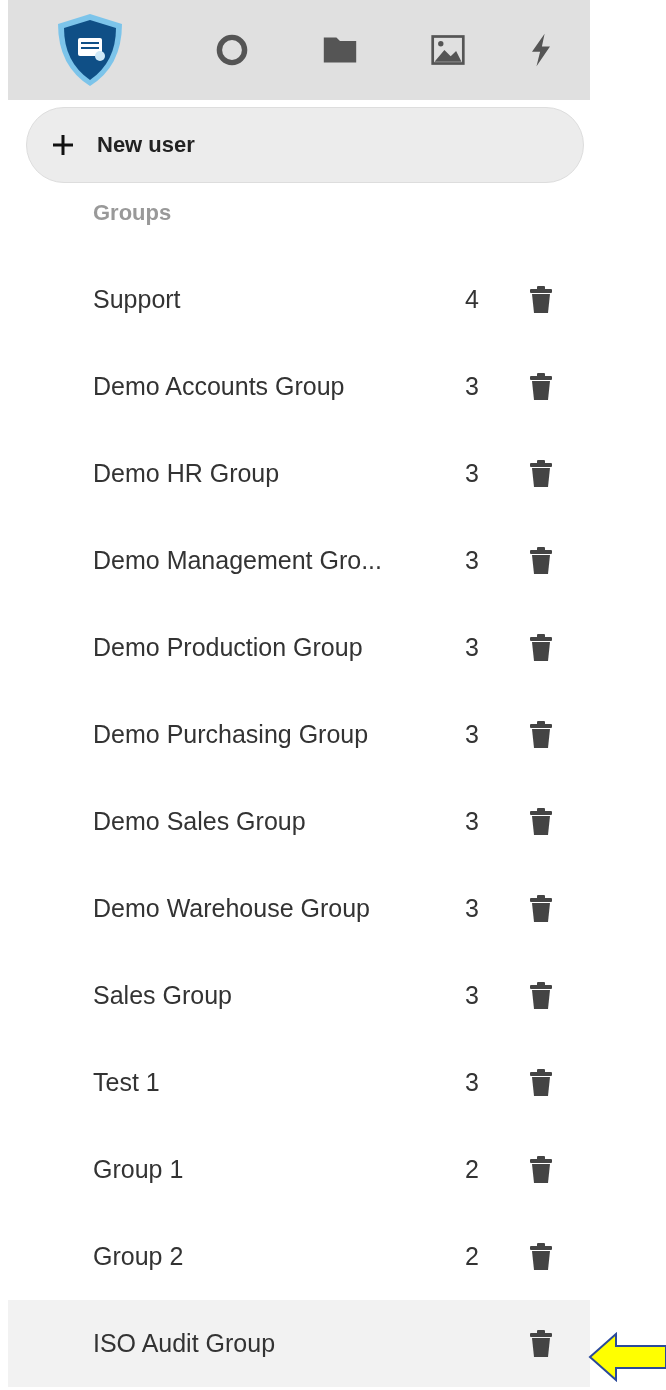 The image size is (666, 1390). What do you see at coordinates (63, 145) in the screenshot?
I see `plus-icon` at bounding box center [63, 145].